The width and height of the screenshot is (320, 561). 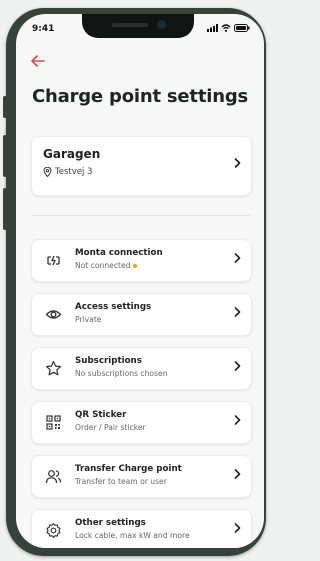 I want to click on status-icons, so click(x=228, y=28).